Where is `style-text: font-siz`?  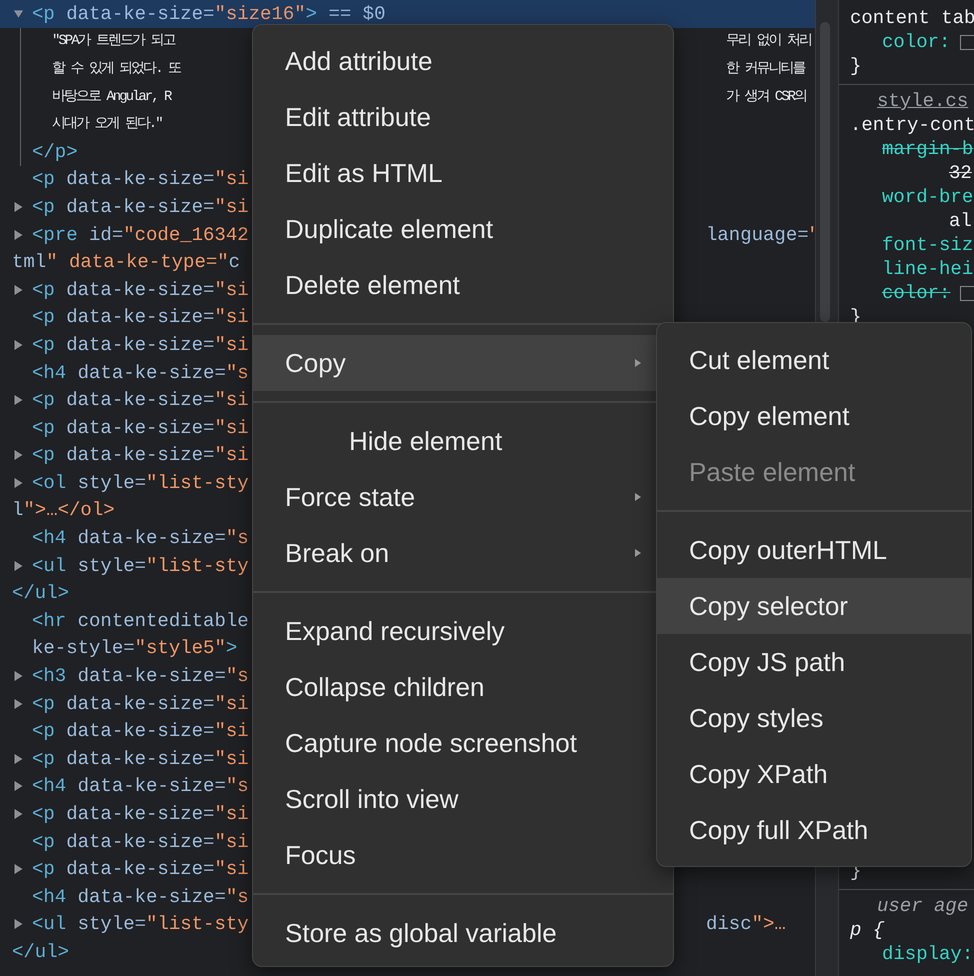
style-text: font-siz is located at coordinates (928, 245).